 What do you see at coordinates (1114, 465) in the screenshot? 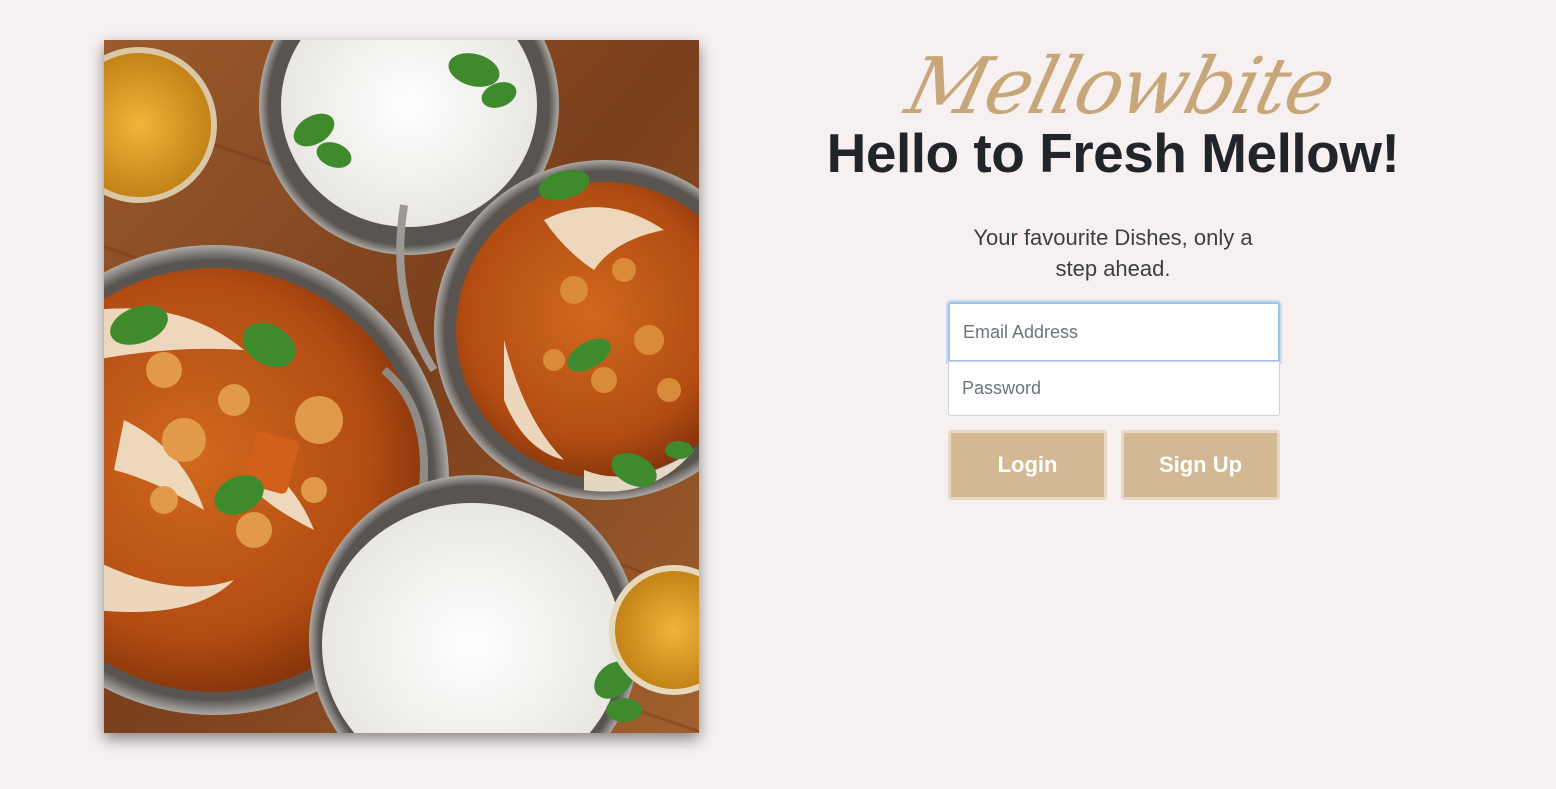
I see `action-buttons: Login Sign Up` at bounding box center [1114, 465].